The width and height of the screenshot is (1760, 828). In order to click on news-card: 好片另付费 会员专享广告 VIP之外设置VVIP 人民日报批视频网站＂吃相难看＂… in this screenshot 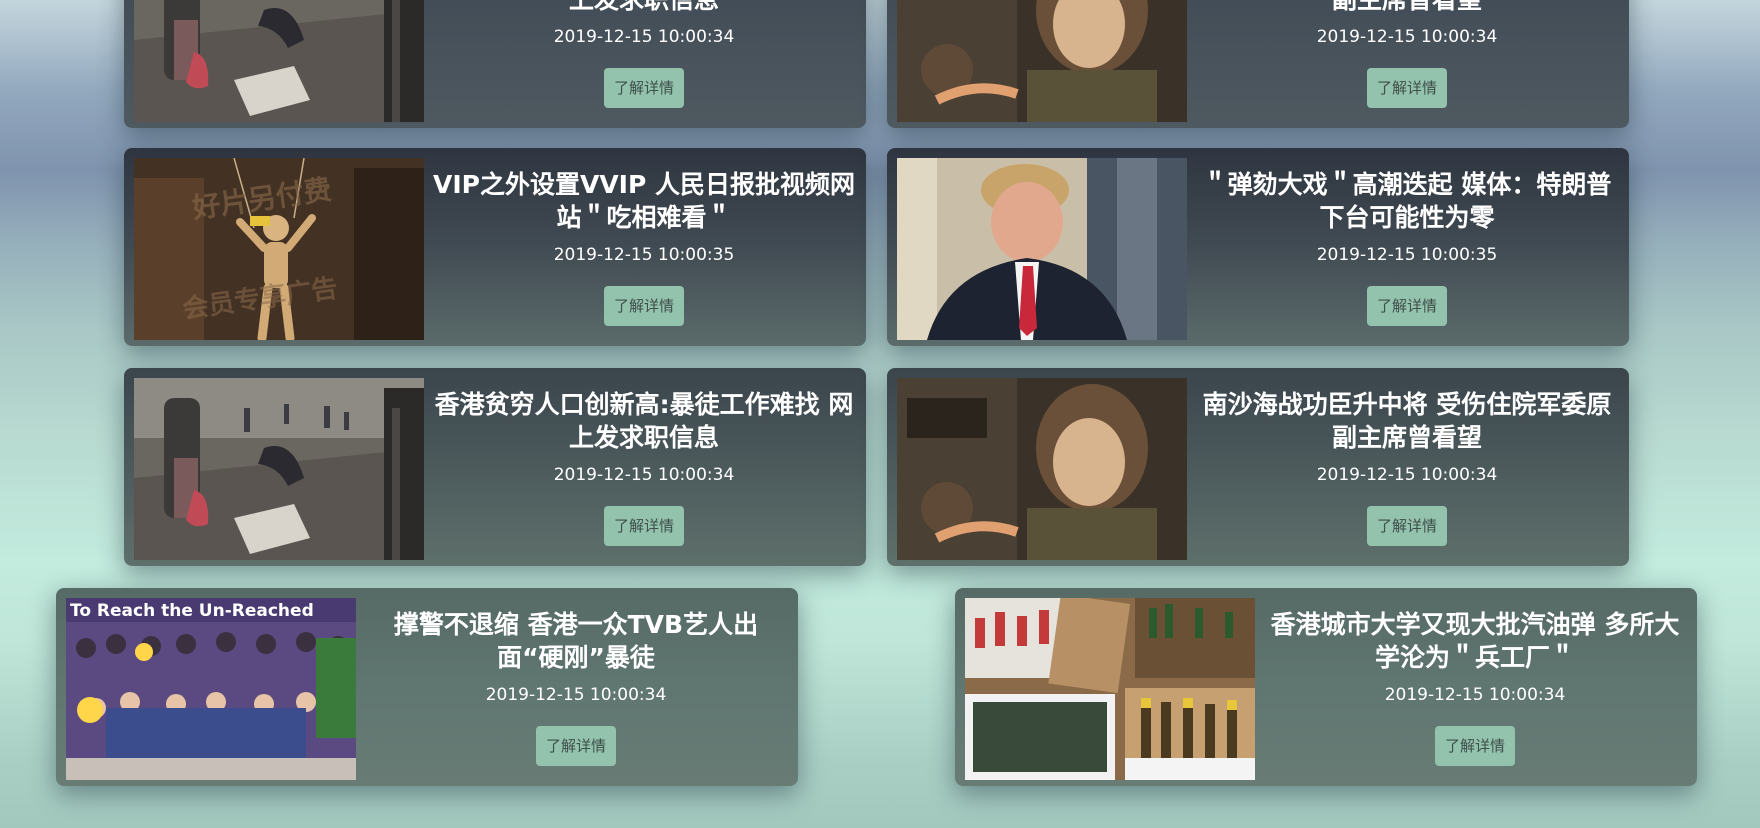, I will do `click(495, 247)`.